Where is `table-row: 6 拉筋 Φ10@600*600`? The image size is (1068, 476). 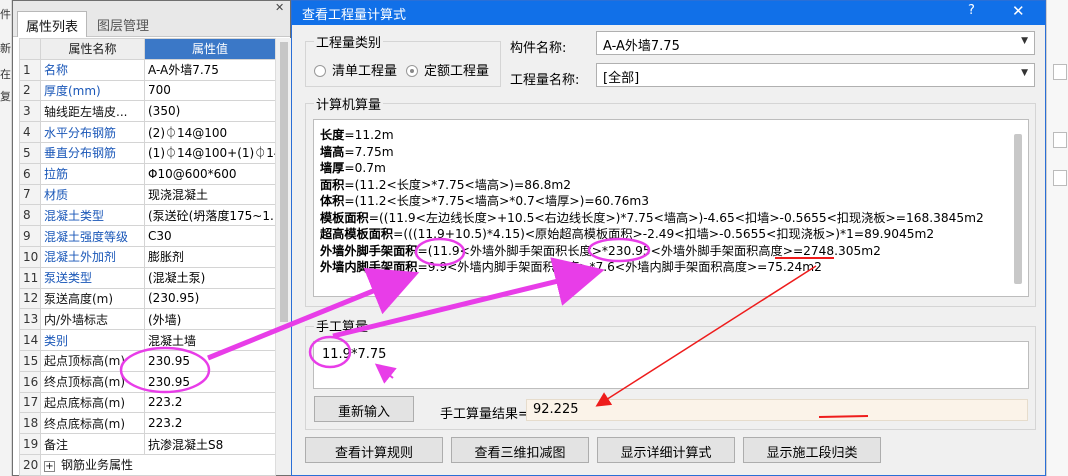 table-row: 6 拉筋 Φ10@600*600 is located at coordinates (147, 173).